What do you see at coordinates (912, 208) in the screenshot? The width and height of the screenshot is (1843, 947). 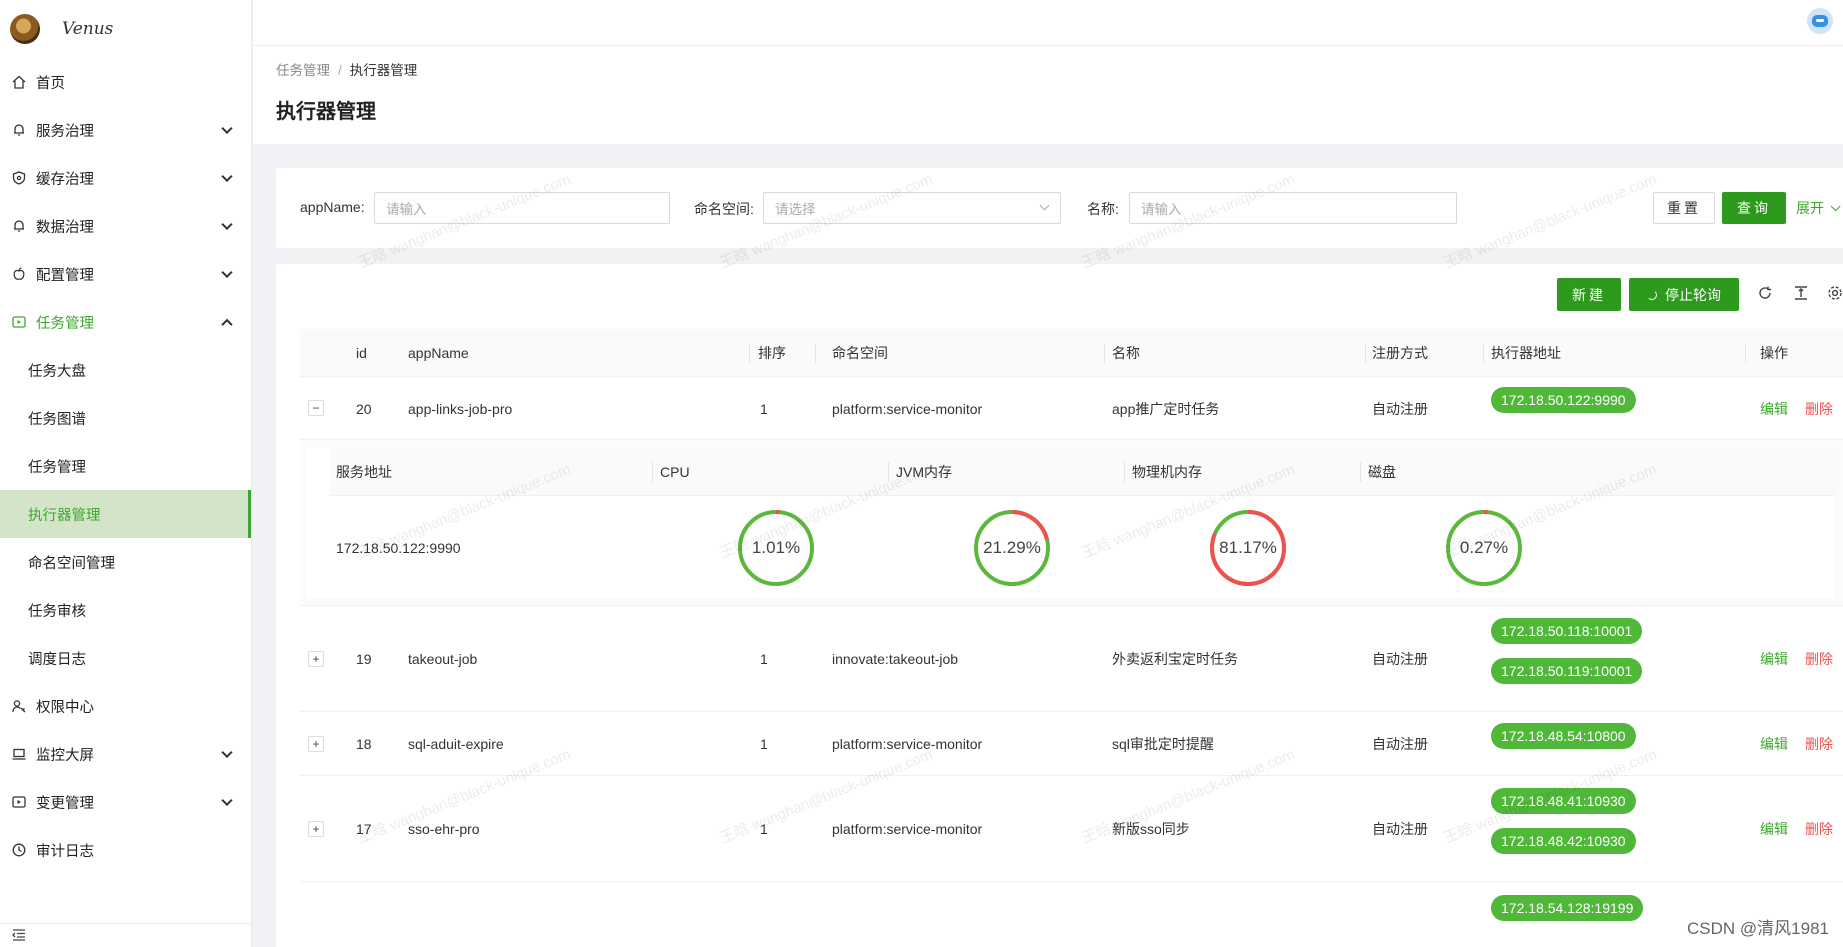 I see `namespace-select: 请选择` at bounding box center [912, 208].